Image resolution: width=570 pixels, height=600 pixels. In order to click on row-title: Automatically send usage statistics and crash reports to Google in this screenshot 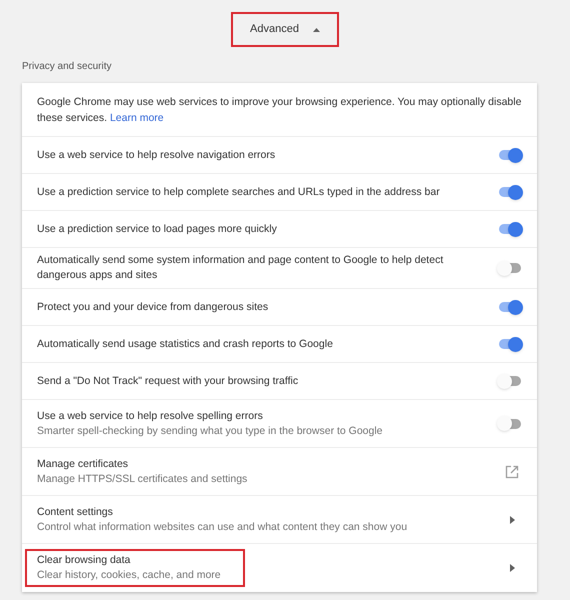, I will do `click(185, 344)`.